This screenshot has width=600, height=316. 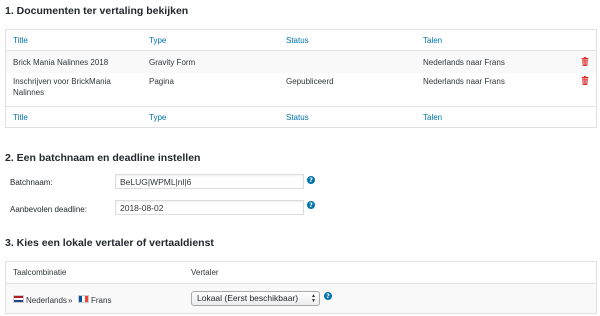 I want to click on table-header: Taalcombinatie Vertaler, so click(x=301, y=273).